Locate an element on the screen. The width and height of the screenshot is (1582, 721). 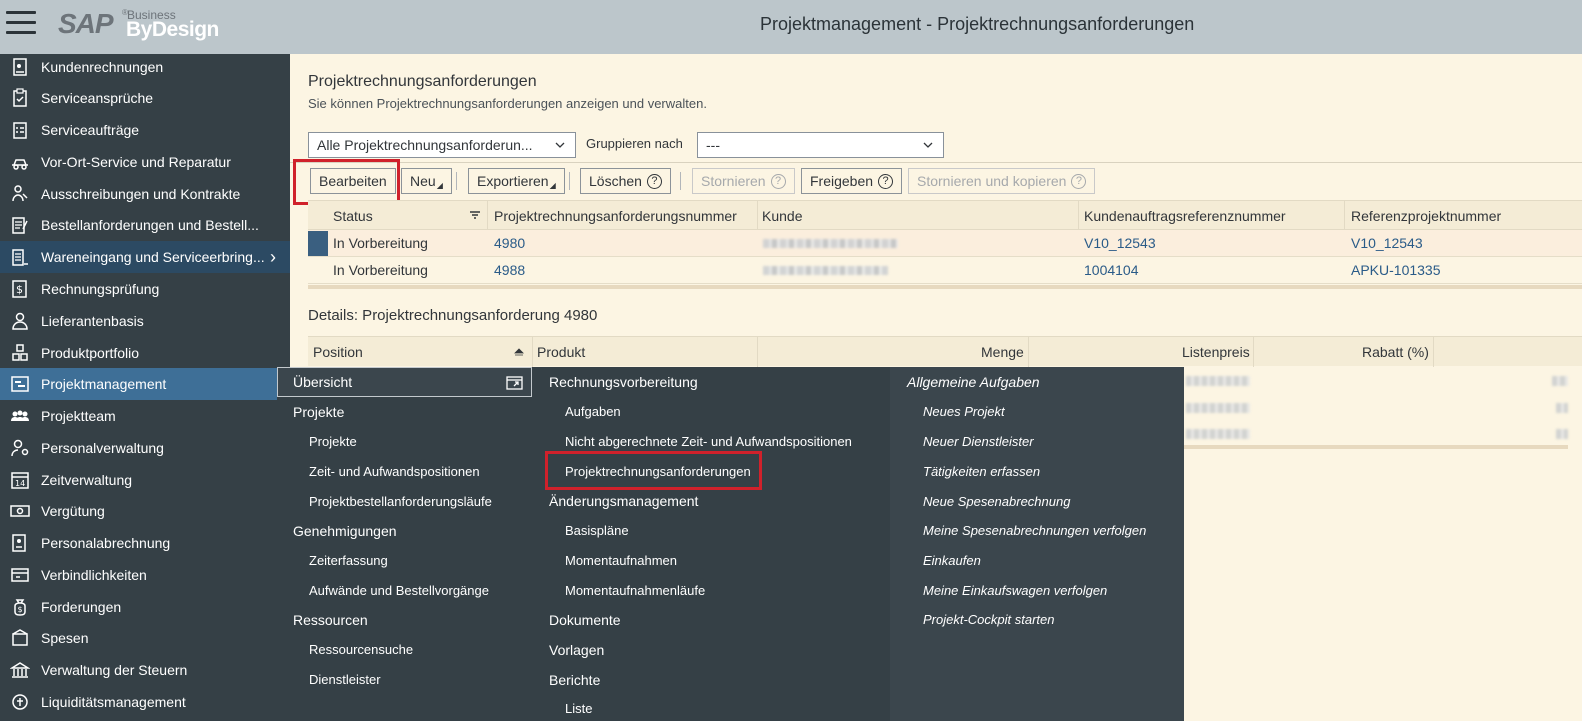
cell-number-link: 4980 is located at coordinates (509, 243).